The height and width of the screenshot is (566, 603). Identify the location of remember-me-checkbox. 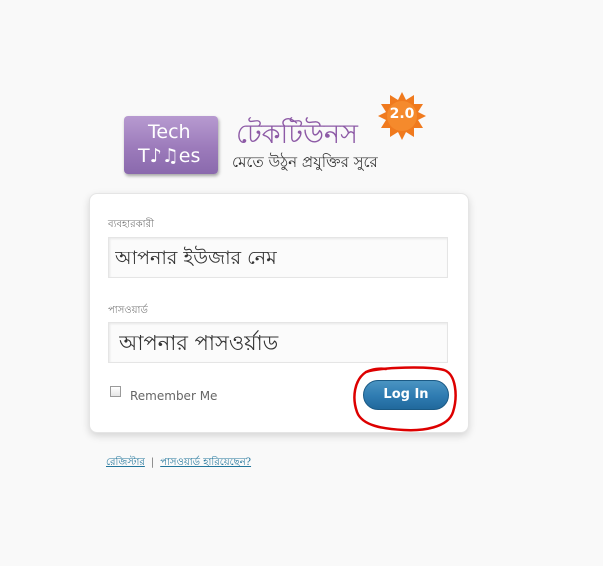
(115, 391).